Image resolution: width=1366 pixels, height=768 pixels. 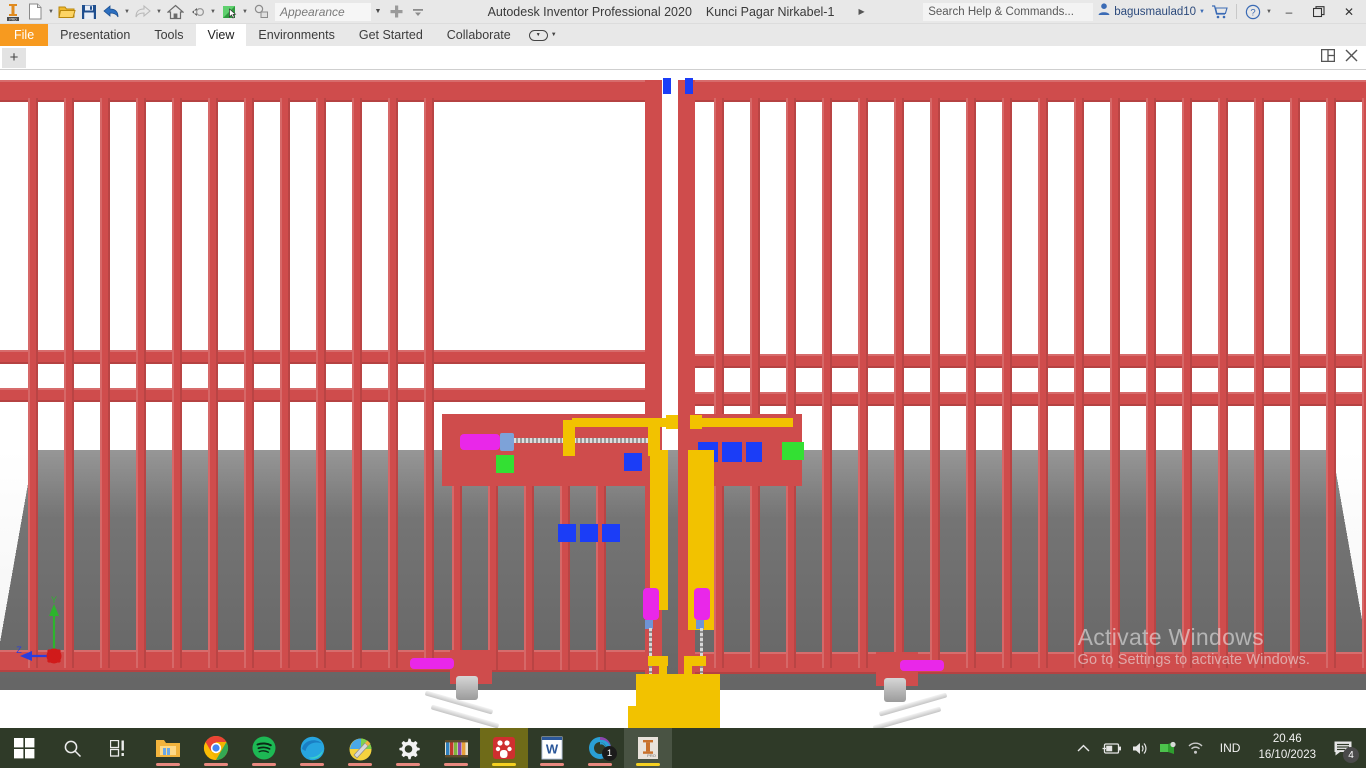 I want to click on fence-mid-rail-upper-left, so click(x=330, y=357).